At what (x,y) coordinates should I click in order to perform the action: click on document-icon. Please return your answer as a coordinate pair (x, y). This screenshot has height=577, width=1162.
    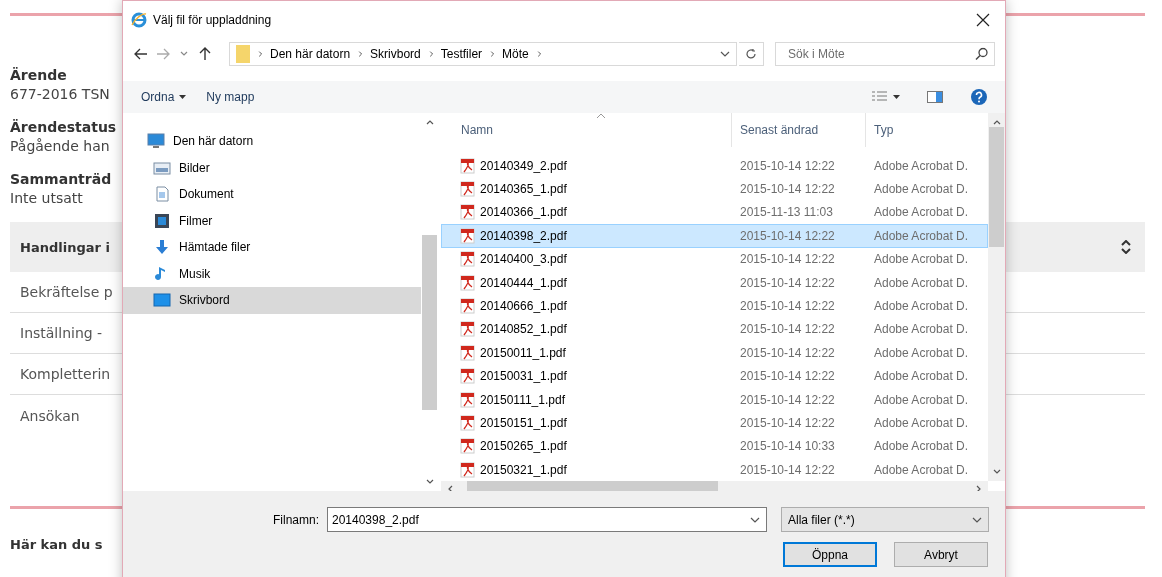
    Looking at the image, I should click on (162, 194).